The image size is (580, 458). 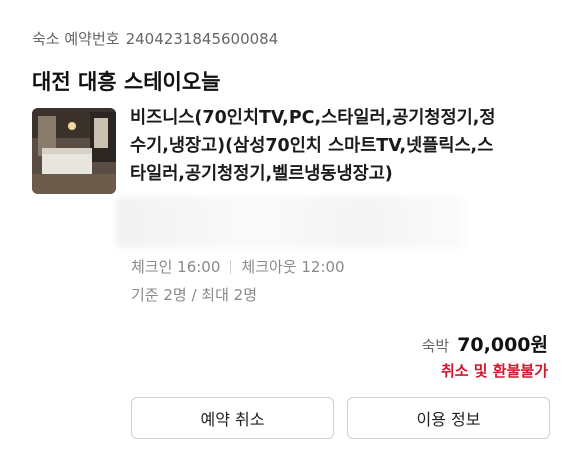 What do you see at coordinates (202, 39) in the screenshot?
I see `reservation-value: 2404231845600084` at bounding box center [202, 39].